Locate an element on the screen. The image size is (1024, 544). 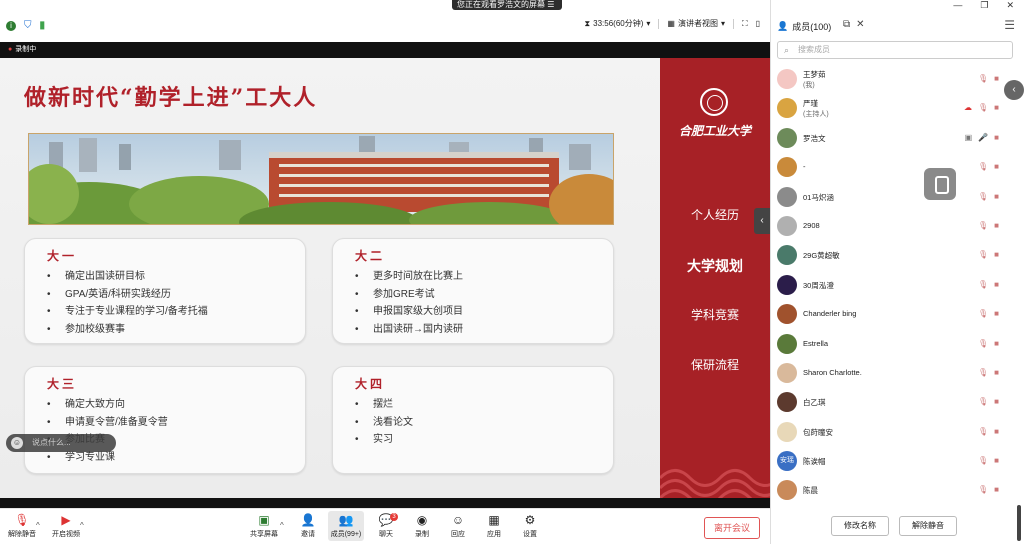
close-icon: ✕ is located at coordinates (1010, 5).